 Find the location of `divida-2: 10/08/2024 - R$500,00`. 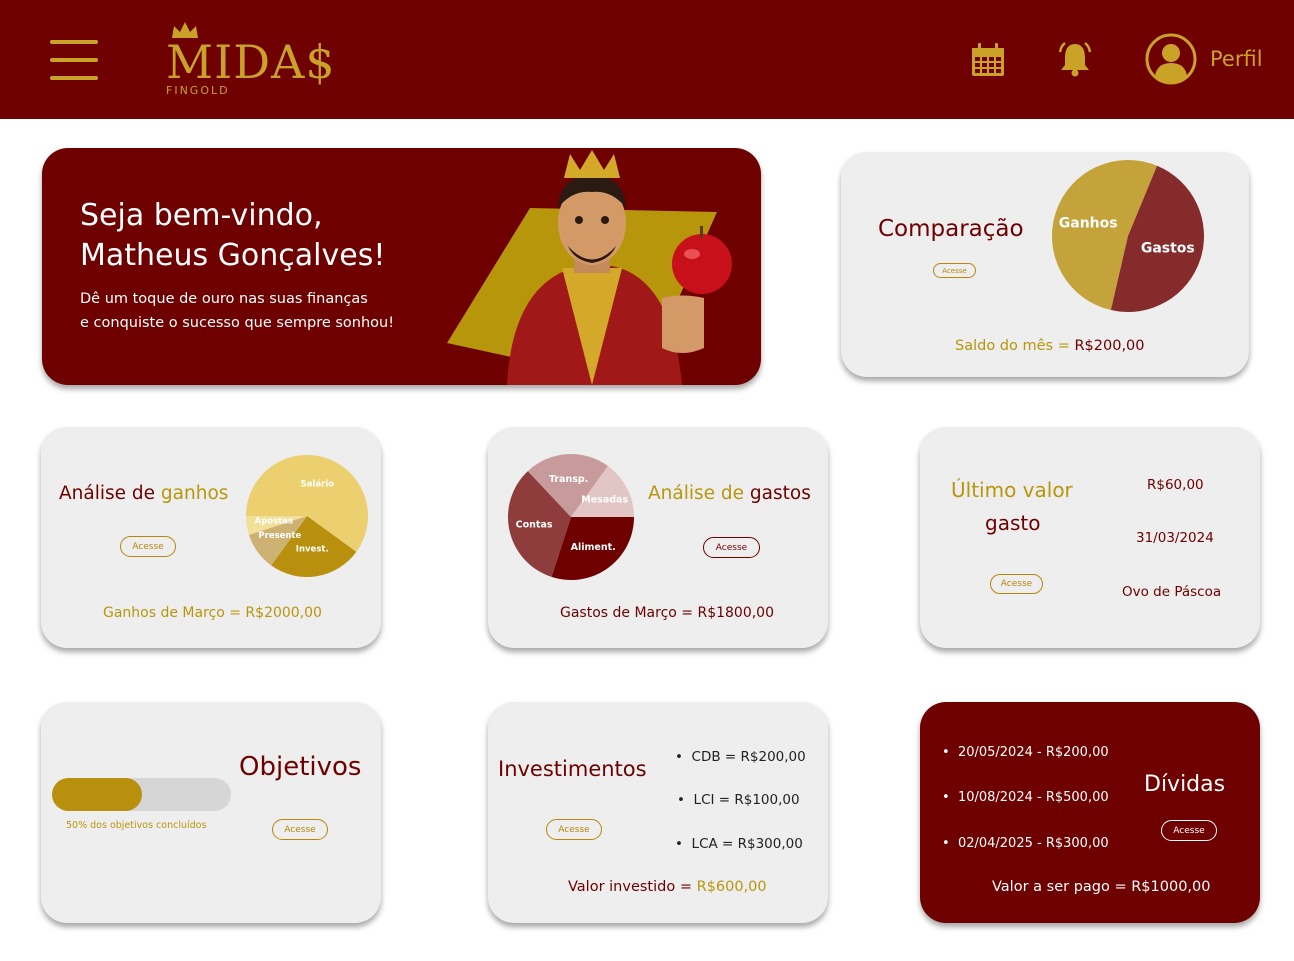

divida-2: 10/08/2024 - R$500,00 is located at coordinates (1033, 797).